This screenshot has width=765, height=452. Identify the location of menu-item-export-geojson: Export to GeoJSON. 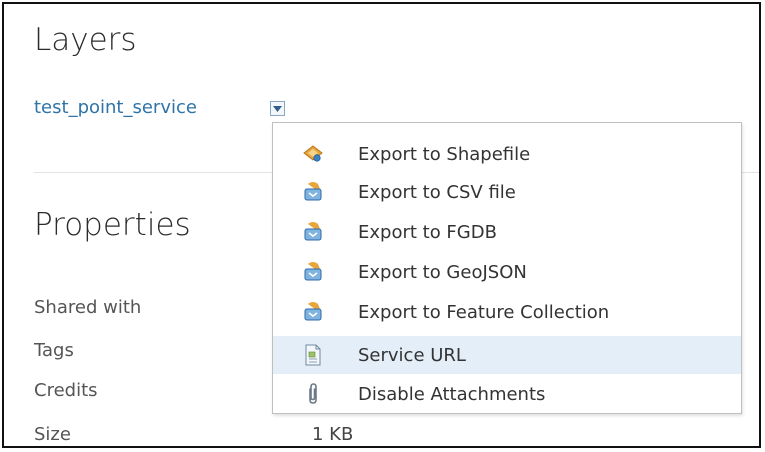
(507, 272).